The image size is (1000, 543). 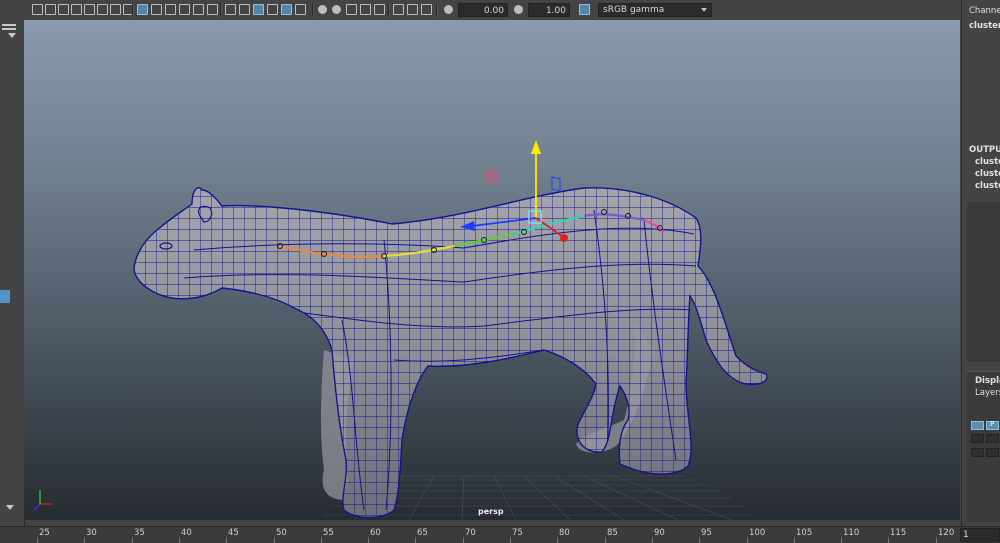 What do you see at coordinates (375, 533) in the screenshot?
I see `time-tick-label: 60` at bounding box center [375, 533].